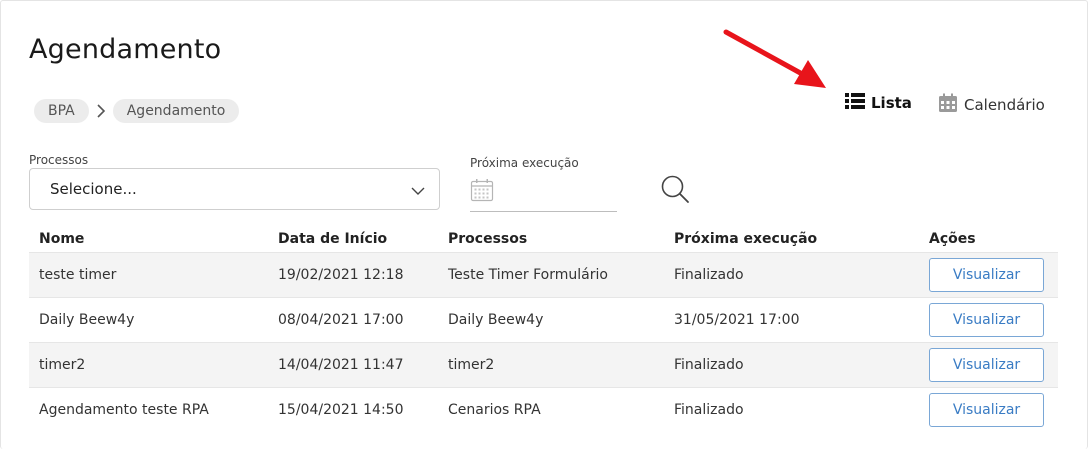 The width and height of the screenshot is (1089, 449). I want to click on cell-nome: Daily Beew4y, so click(87, 319).